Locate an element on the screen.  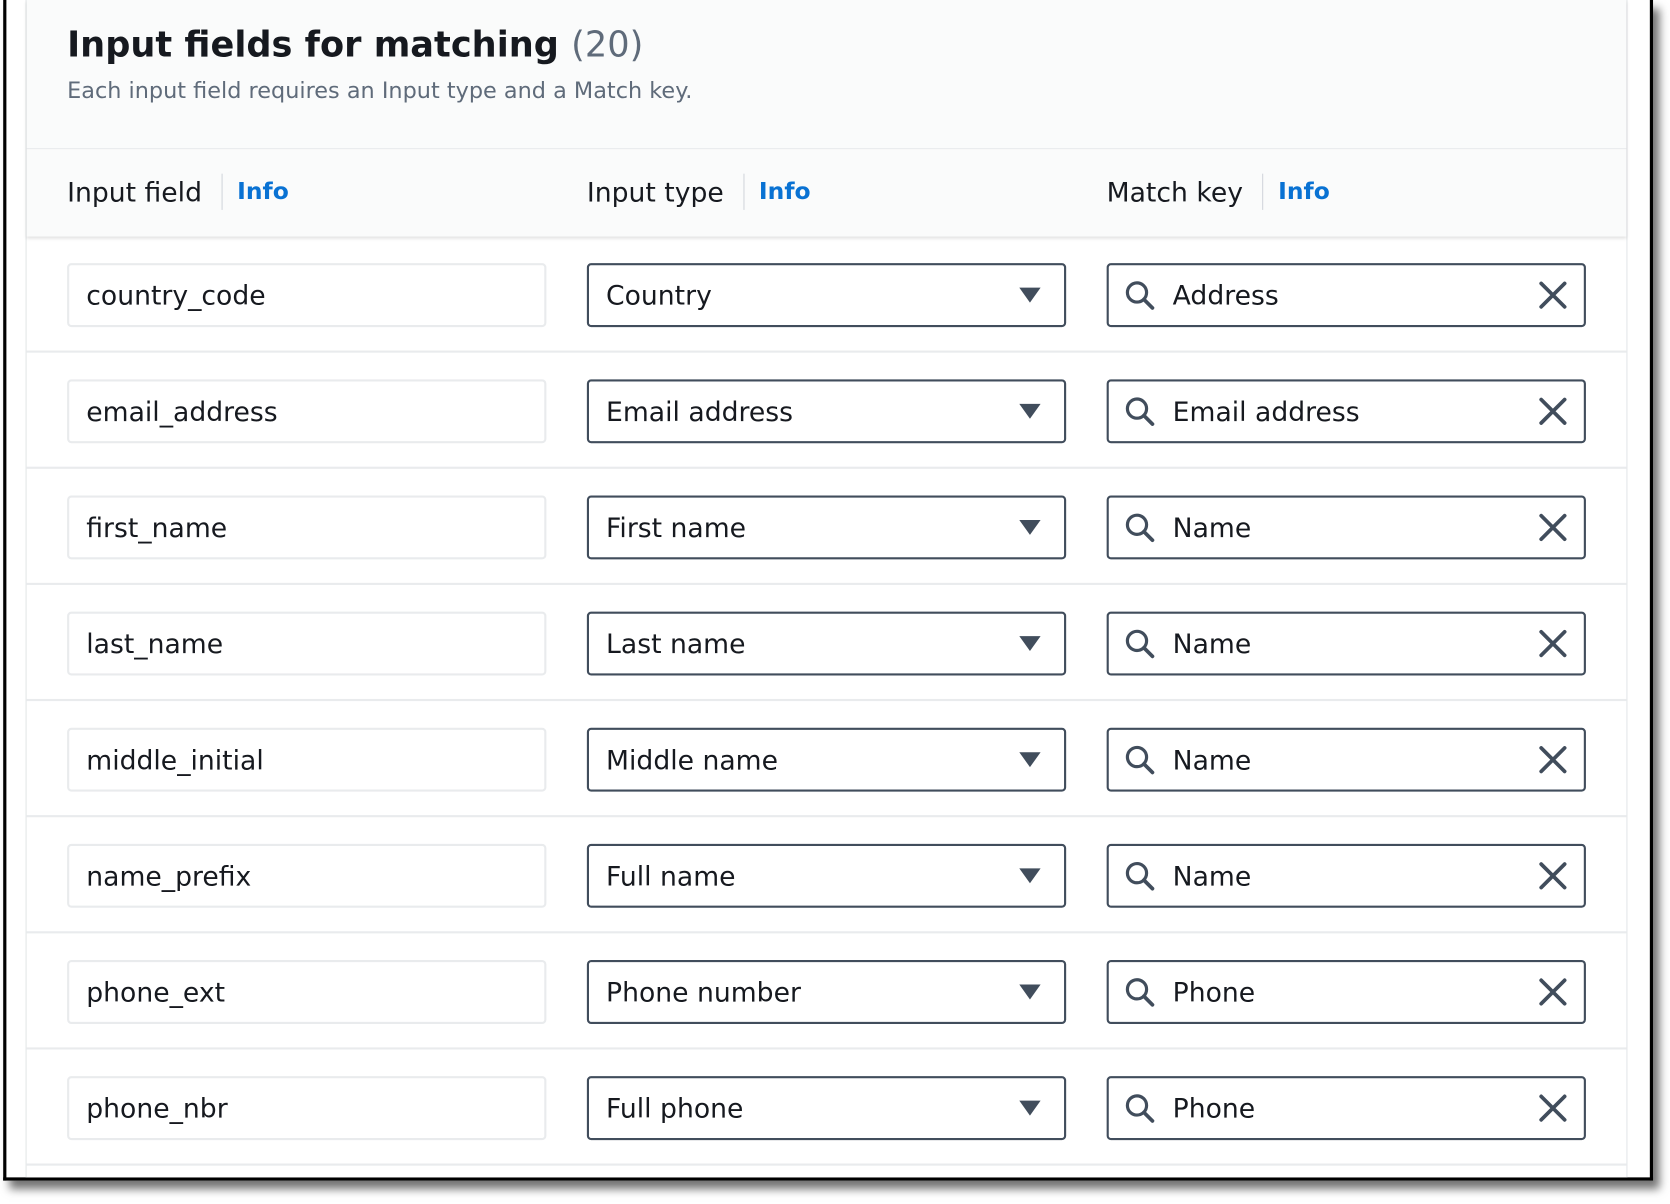
match-key-value: Address is located at coordinates (1225, 295).